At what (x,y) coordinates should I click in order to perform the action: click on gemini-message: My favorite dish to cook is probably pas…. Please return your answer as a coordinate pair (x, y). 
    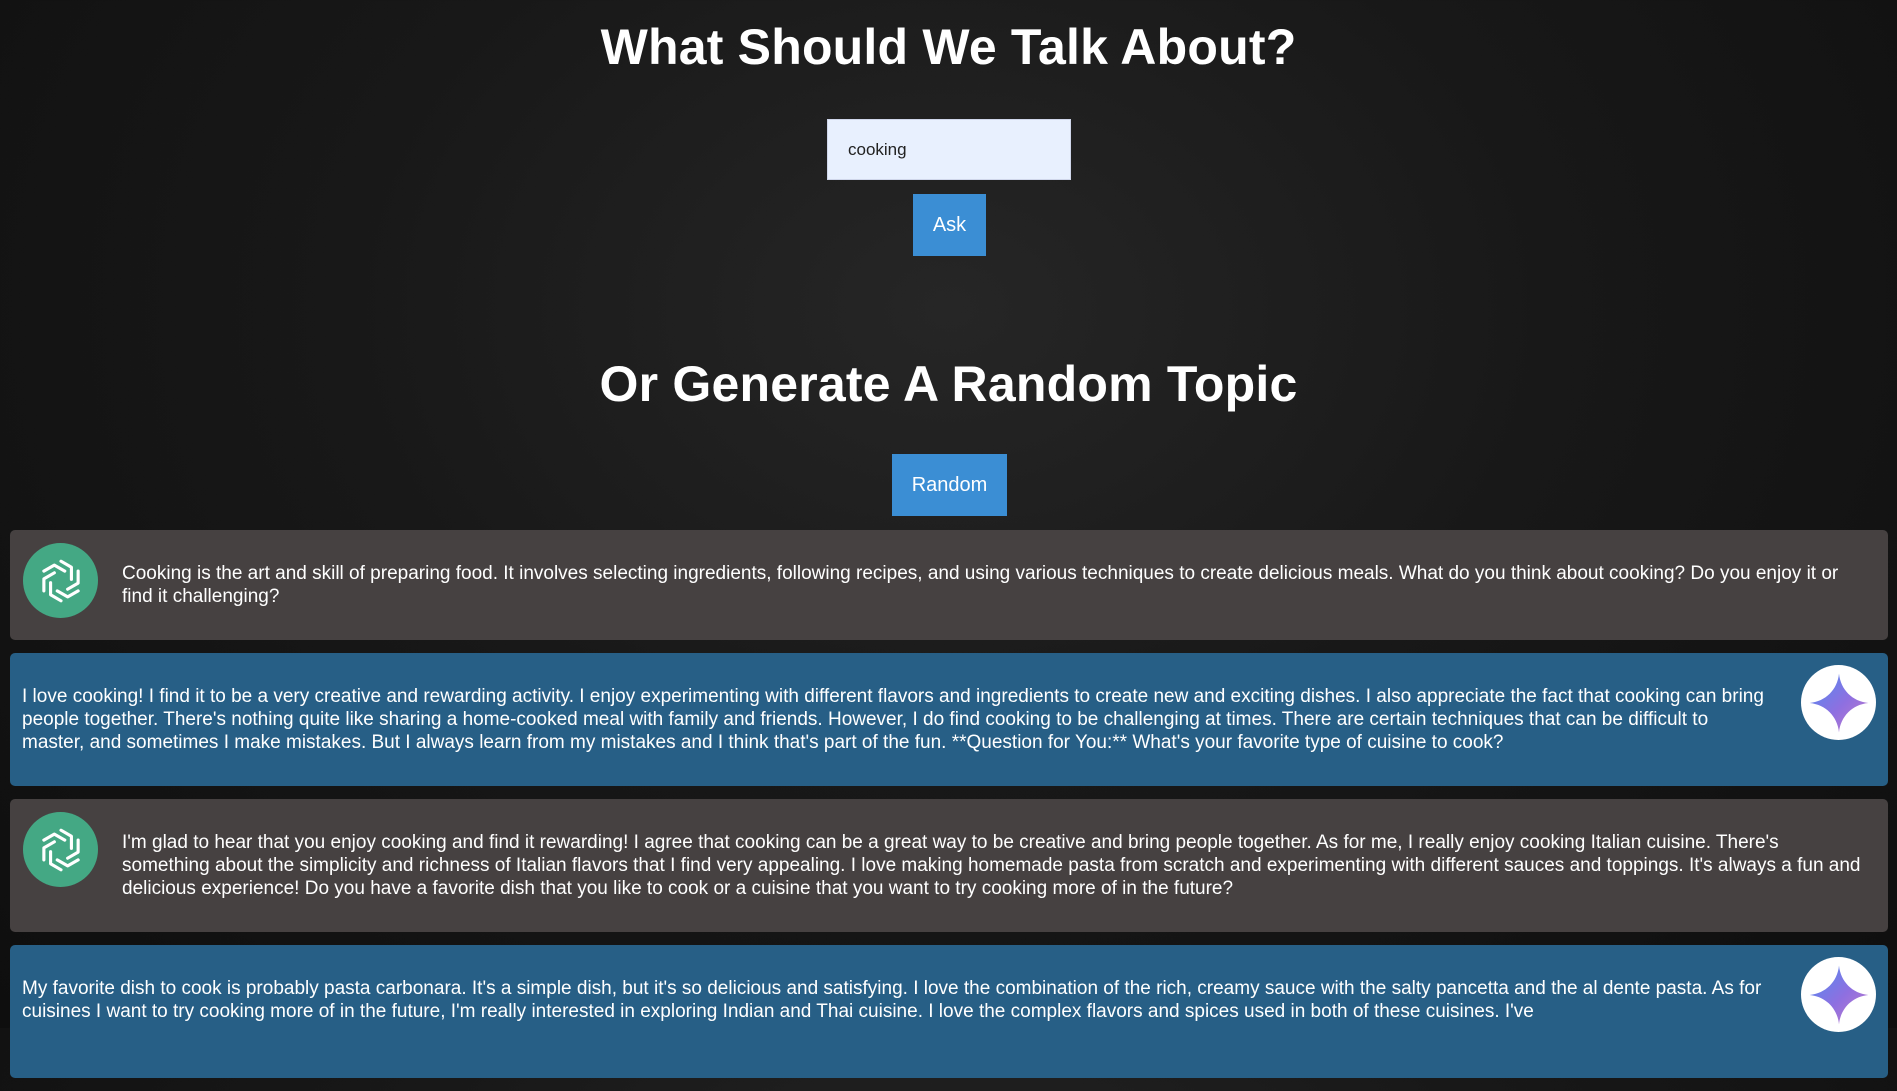
    Looking at the image, I should click on (949, 1011).